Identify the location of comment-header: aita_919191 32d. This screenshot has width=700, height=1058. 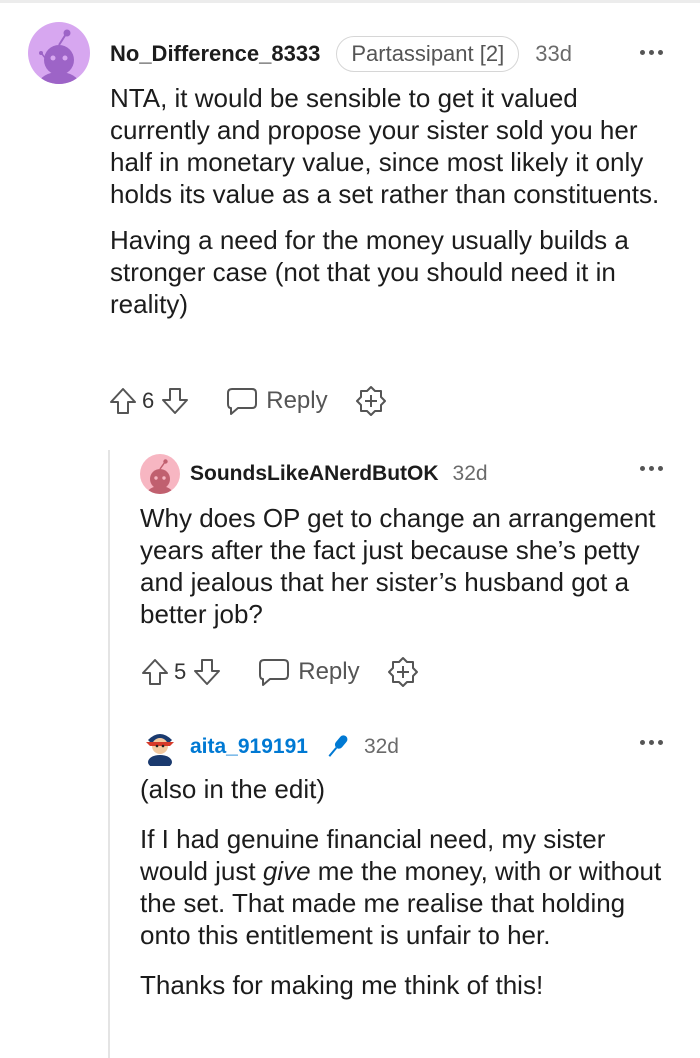
(294, 747).